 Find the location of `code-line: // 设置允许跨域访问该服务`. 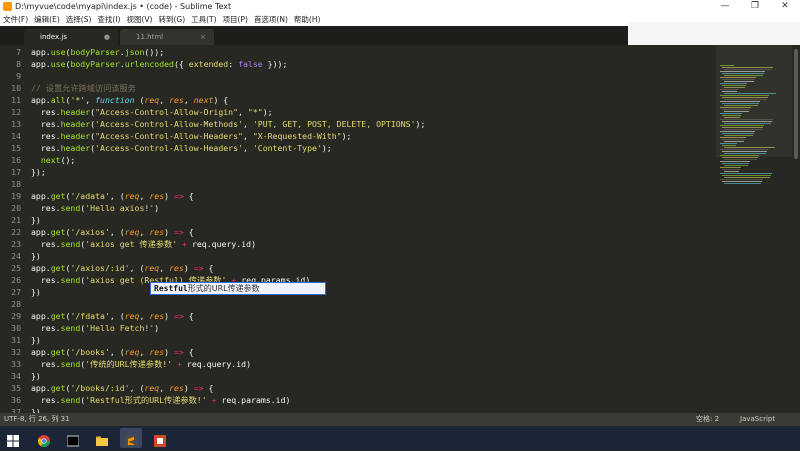

code-line: // 设置允许跨域访问该服务 is located at coordinates (83, 88).